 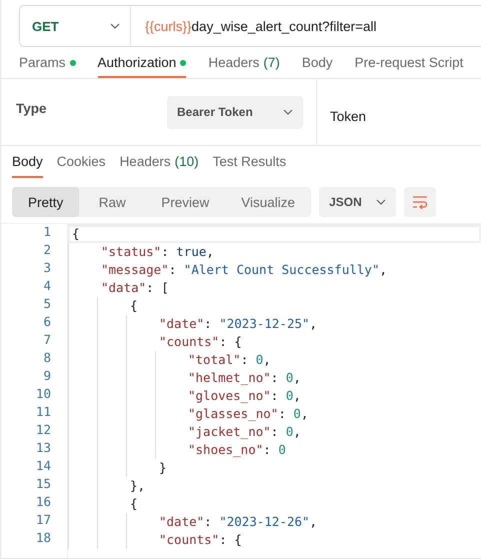 I want to click on url-field: {{curls}}day_wise_alert_count?filter=all, so click(x=307, y=26).